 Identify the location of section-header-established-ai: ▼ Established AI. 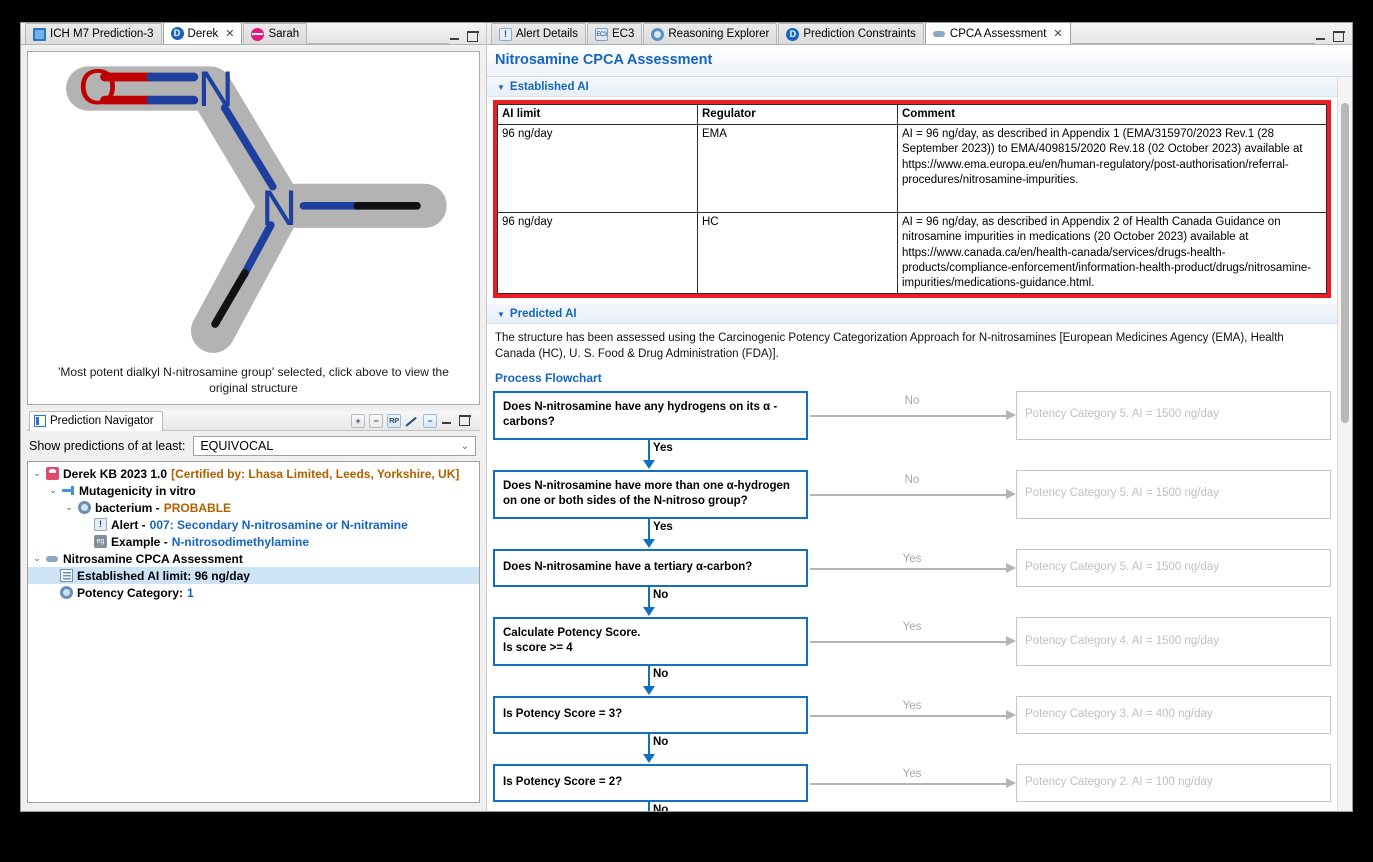
(912, 87).